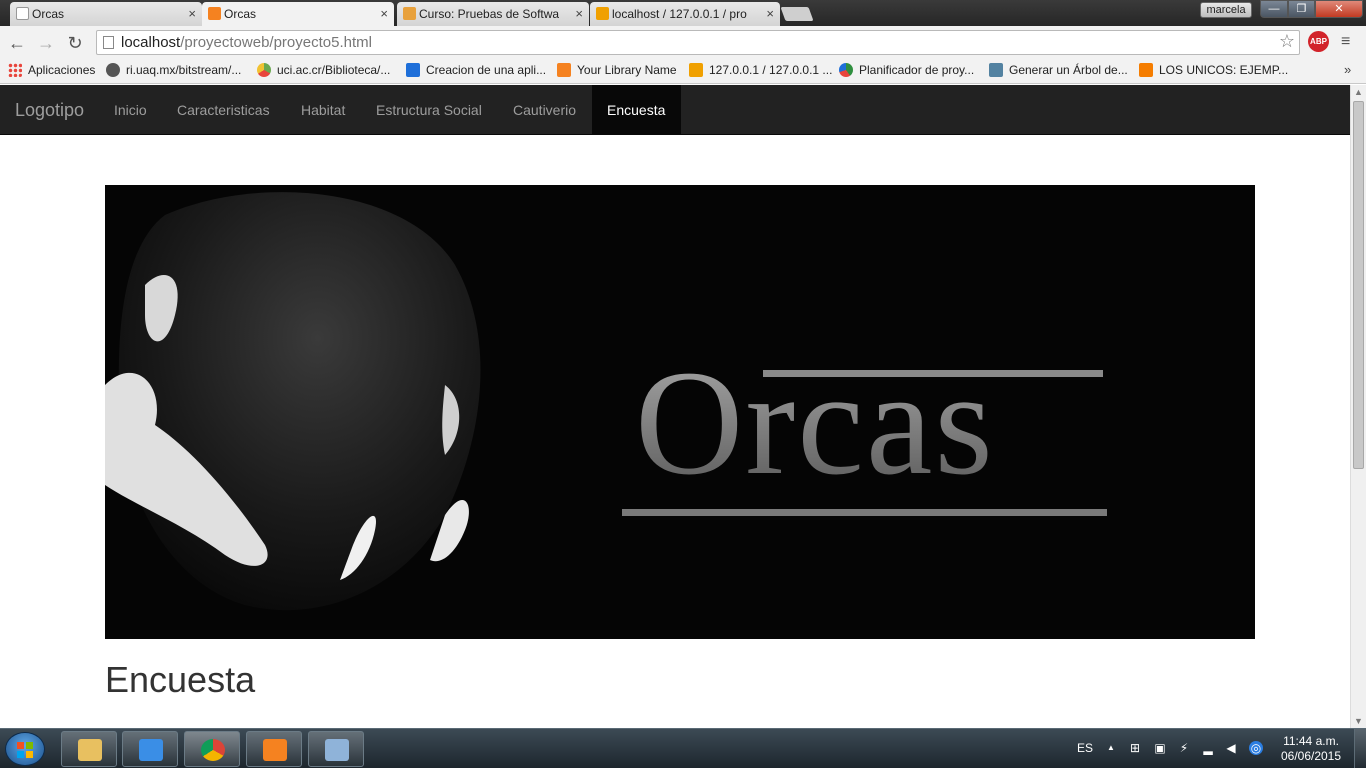  Describe the element at coordinates (1349, 42) in the screenshot. I see `chrome-menu-icon: ≡` at that location.